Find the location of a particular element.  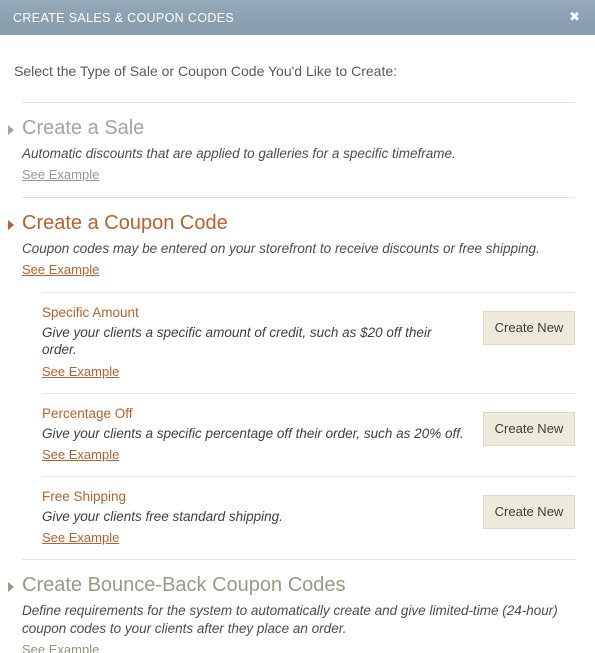

section-title: Create a Sale is located at coordinates (83, 128).